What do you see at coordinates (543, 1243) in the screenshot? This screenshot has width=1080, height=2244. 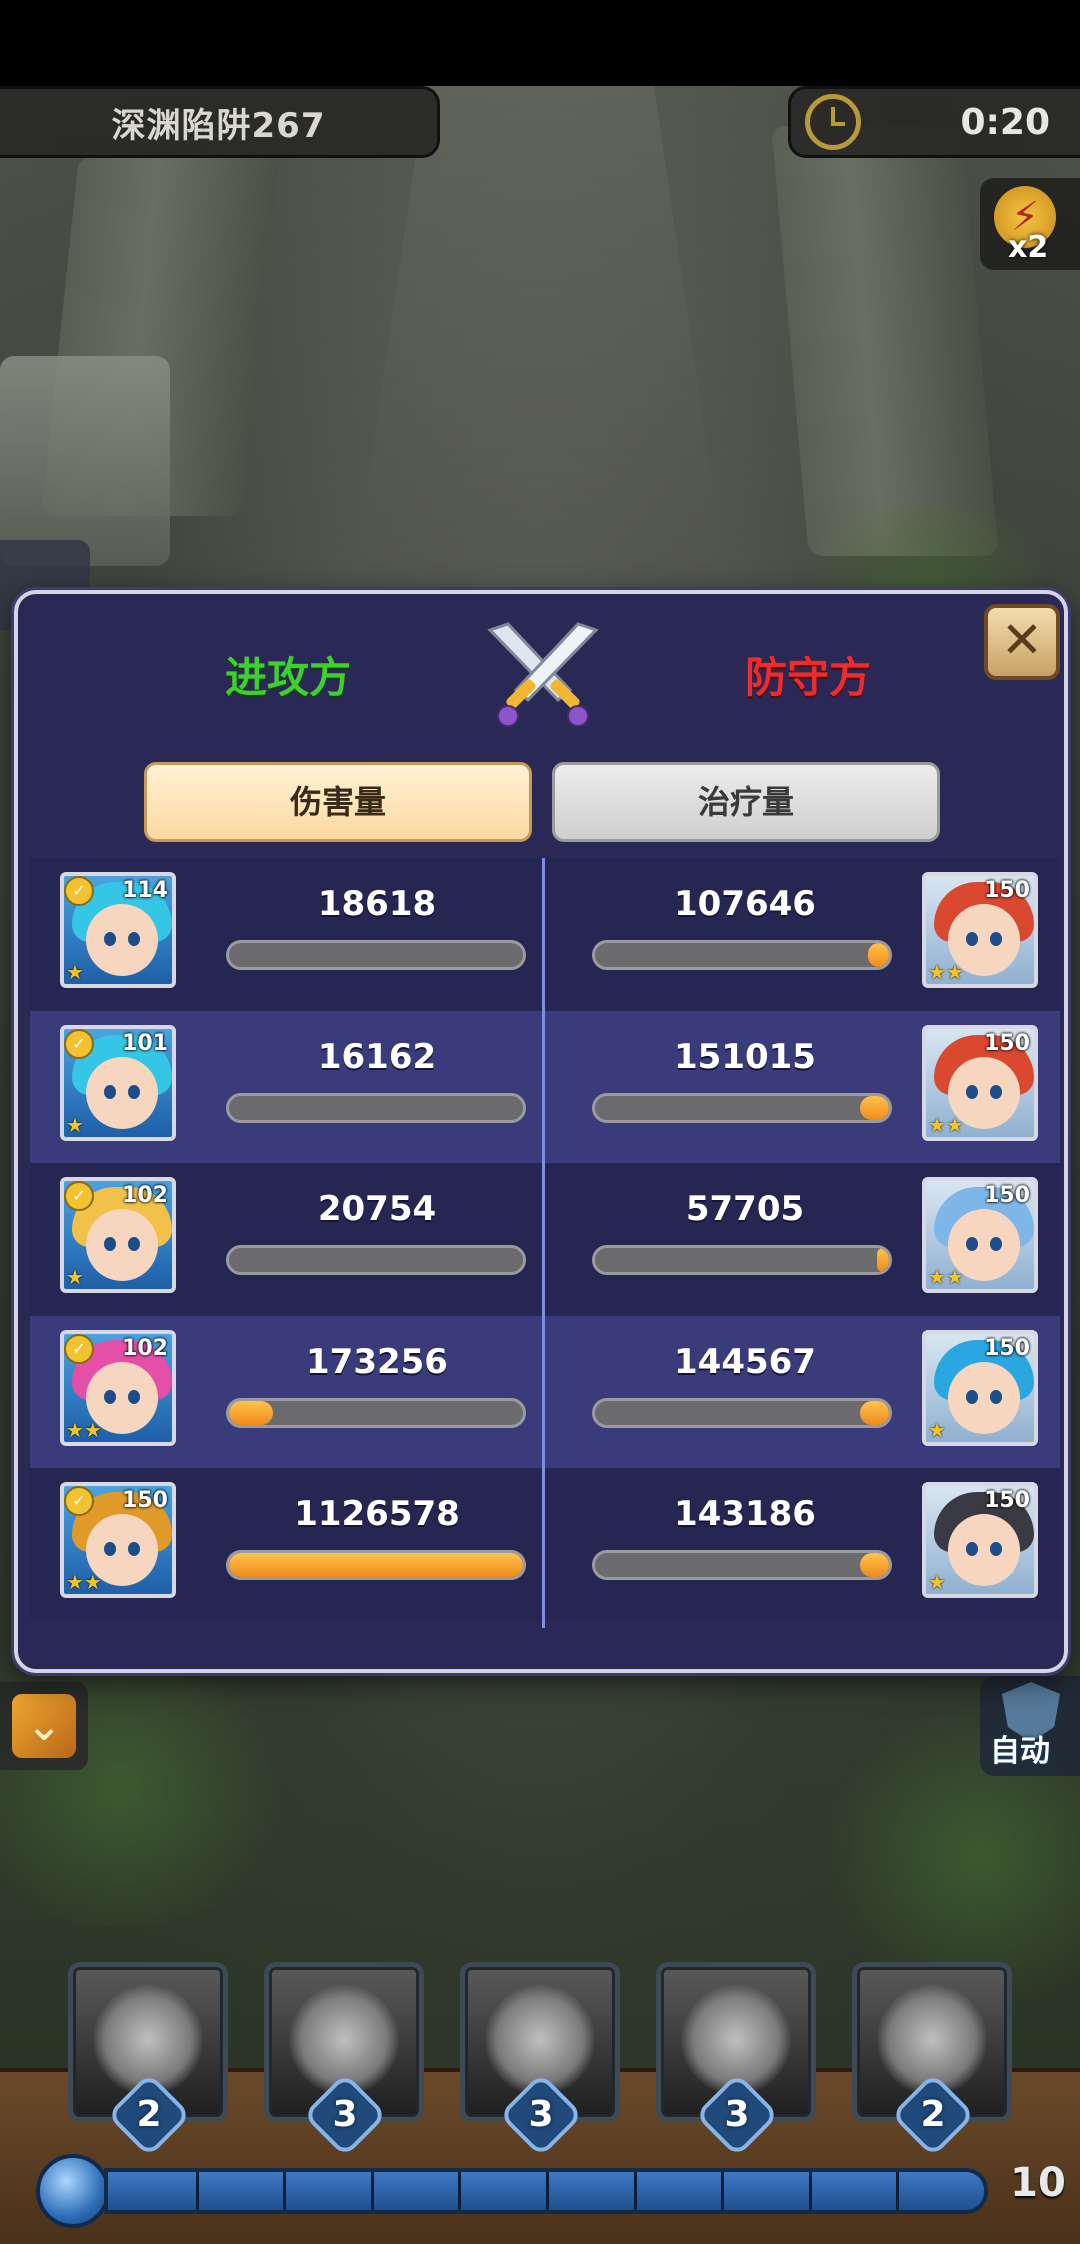 I see `center-divider` at bounding box center [543, 1243].